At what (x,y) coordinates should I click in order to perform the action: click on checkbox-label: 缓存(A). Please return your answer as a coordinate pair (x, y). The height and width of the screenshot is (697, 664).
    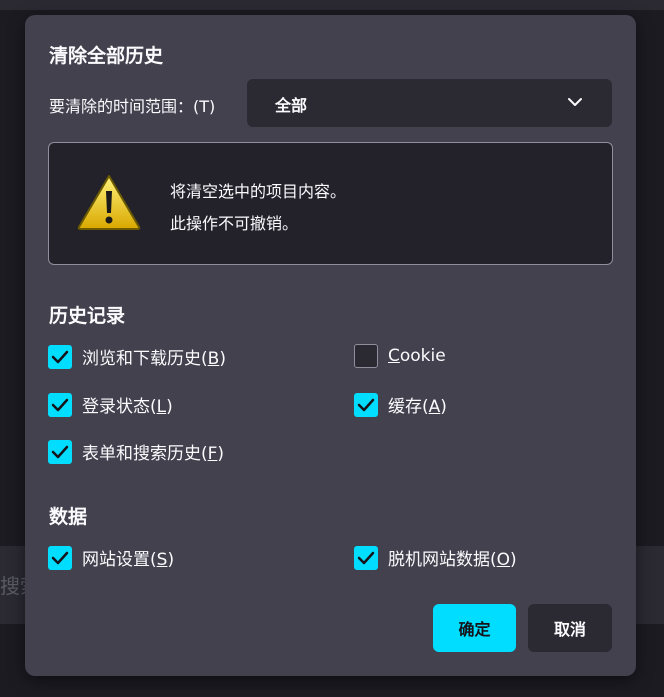
    Looking at the image, I should click on (417, 407).